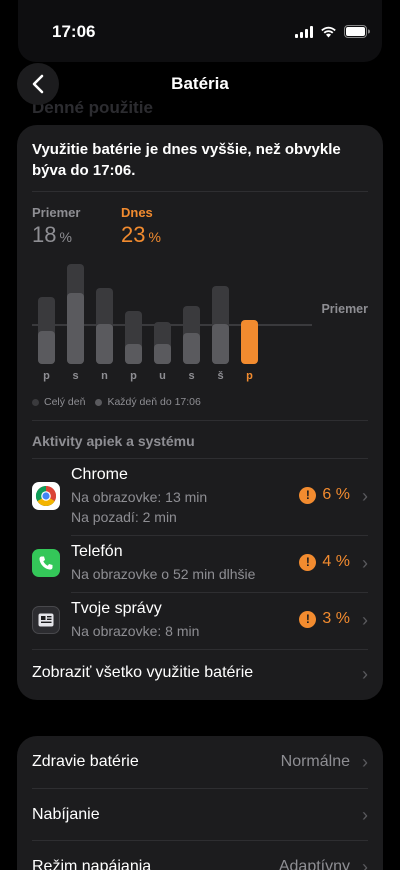 Image resolution: width=400 pixels, height=870 pixels. I want to click on power-mode-row: Režim napájania Adaptívny ›, so click(200, 863).